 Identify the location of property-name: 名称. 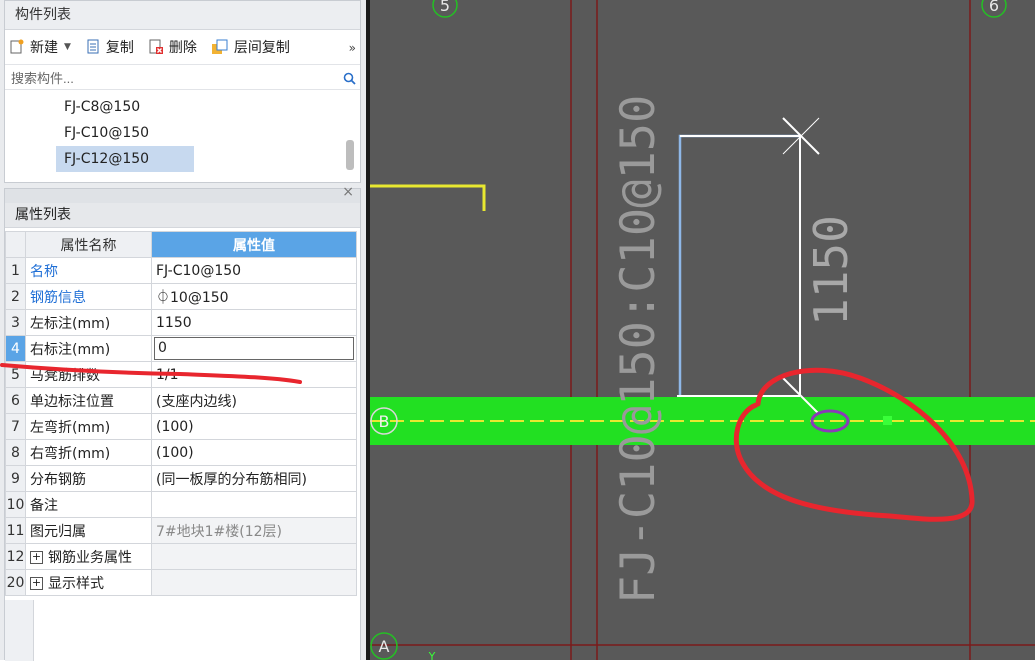
(88, 270).